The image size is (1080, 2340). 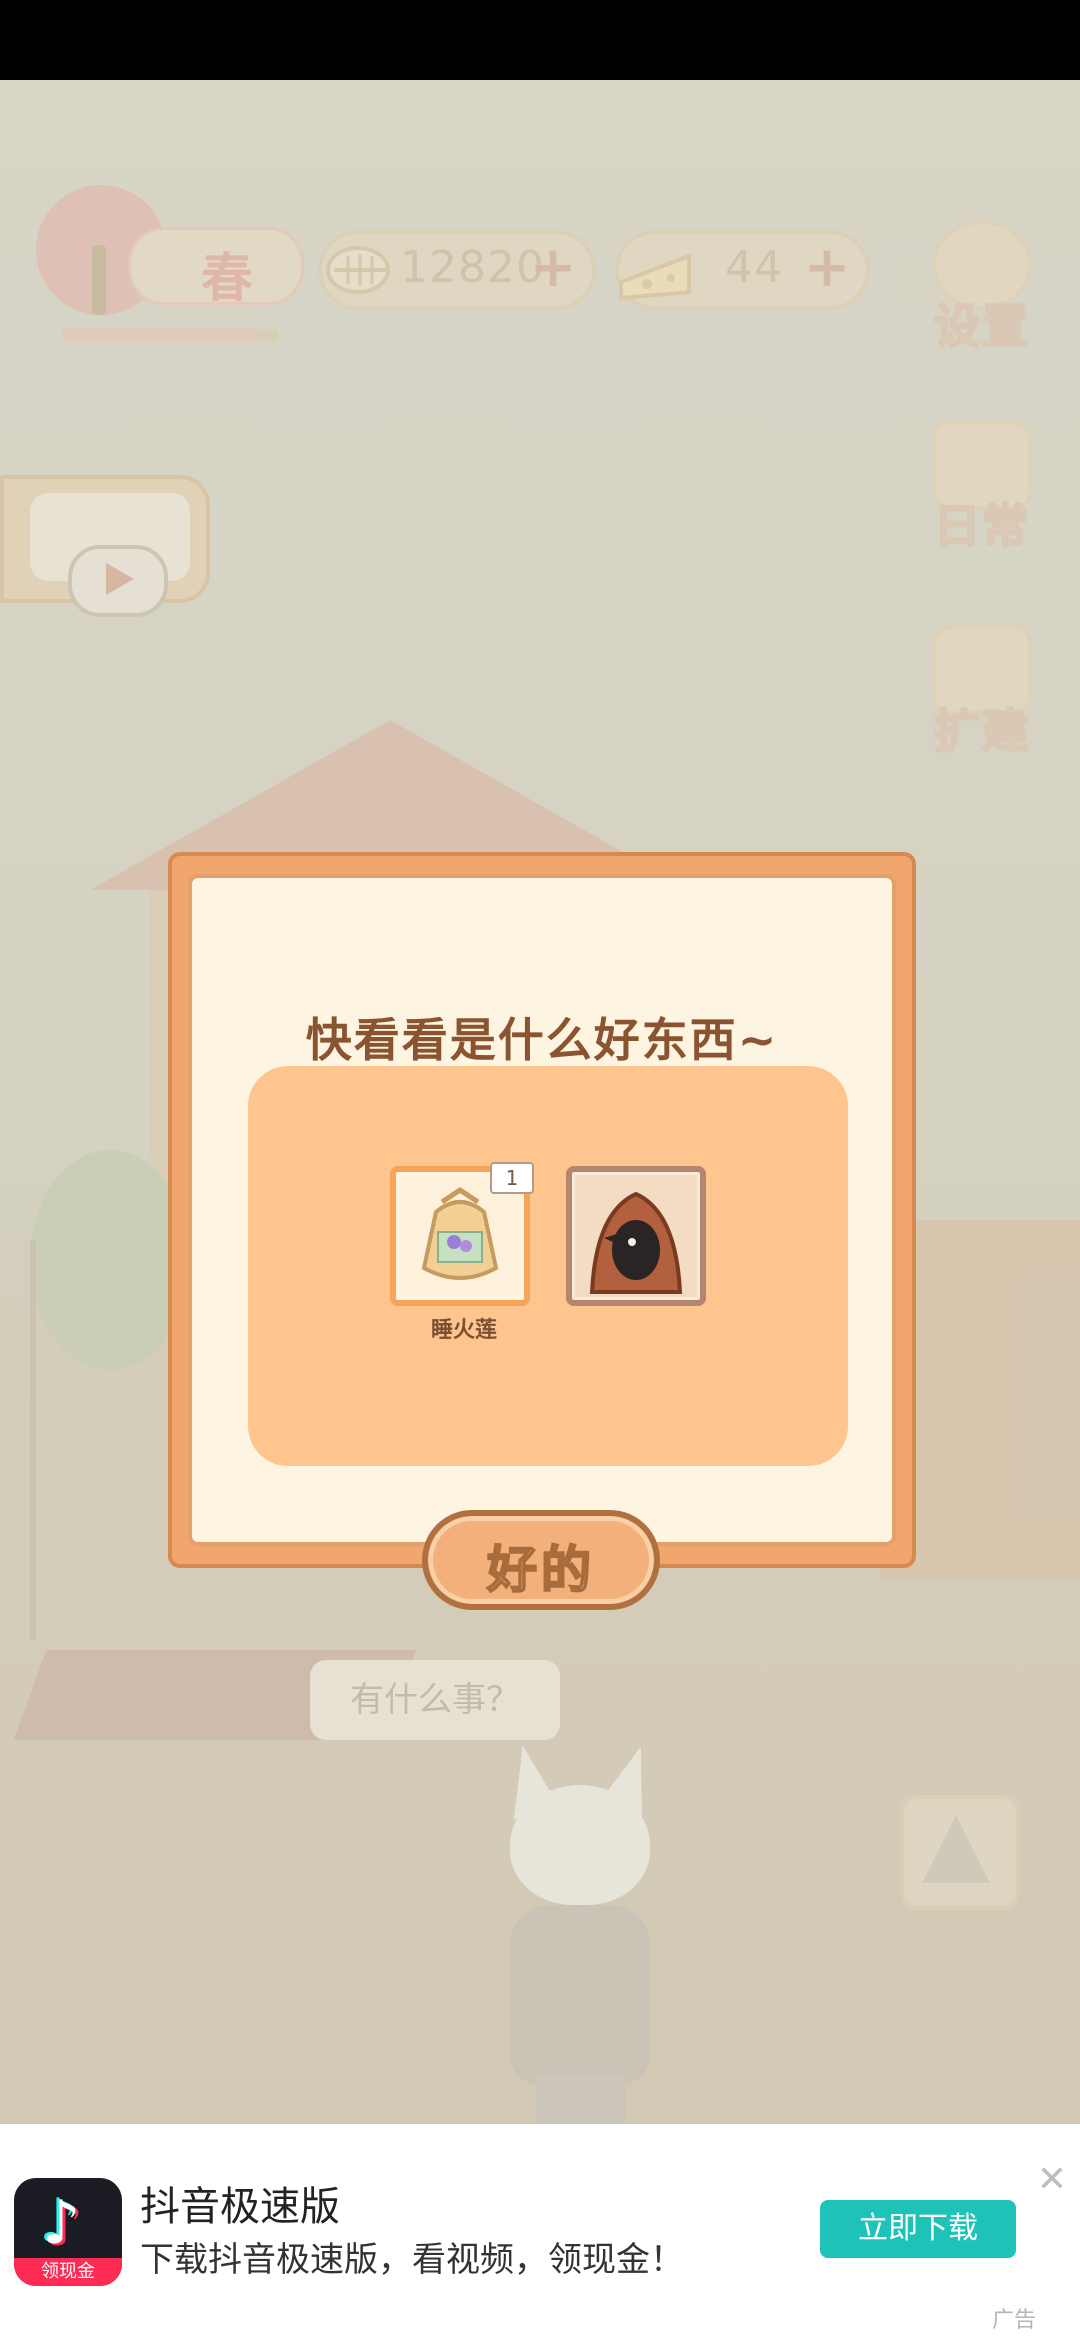 I want to click on season-progress-bar, so click(x=170, y=335).